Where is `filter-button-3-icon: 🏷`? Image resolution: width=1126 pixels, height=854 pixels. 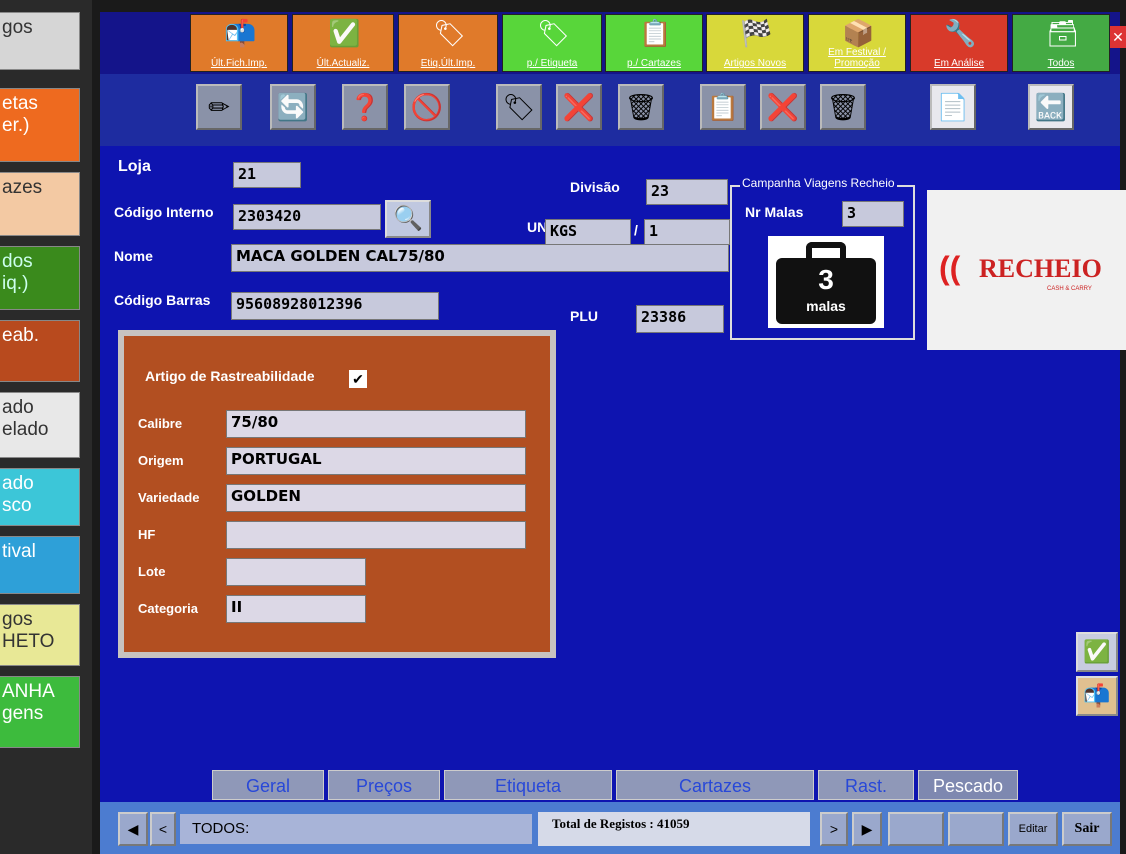
filter-button-3-icon: 🏷 is located at coordinates (554, 33).